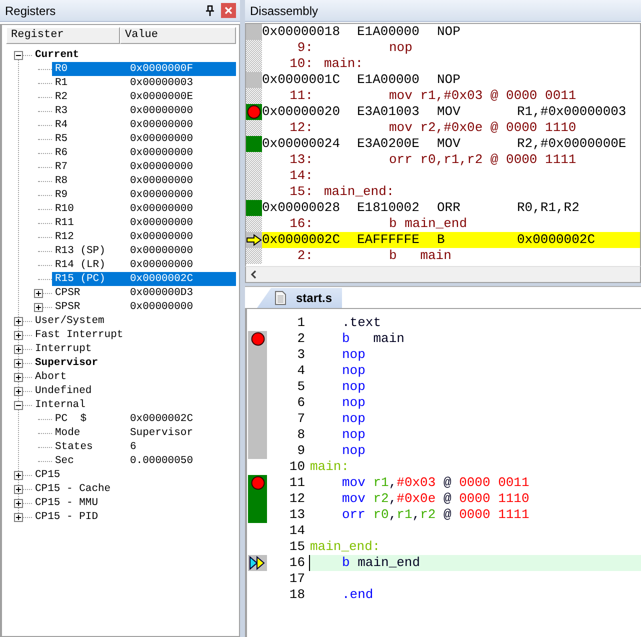  What do you see at coordinates (357, 595) in the screenshot?
I see `code-line: .end` at bounding box center [357, 595].